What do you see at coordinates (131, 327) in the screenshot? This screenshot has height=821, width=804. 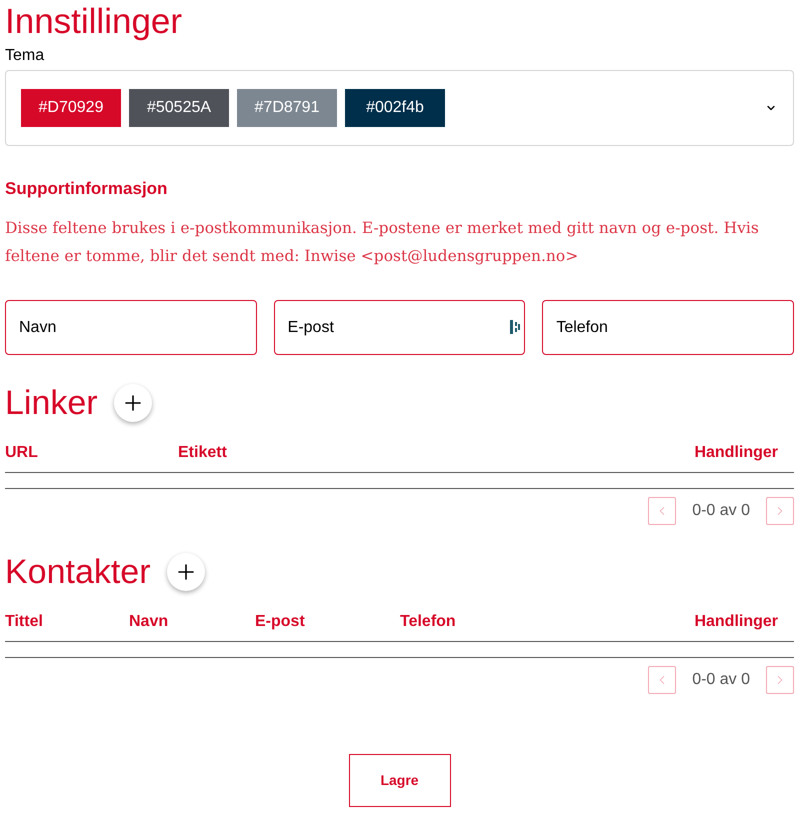 I see `input-field: Navn` at bounding box center [131, 327].